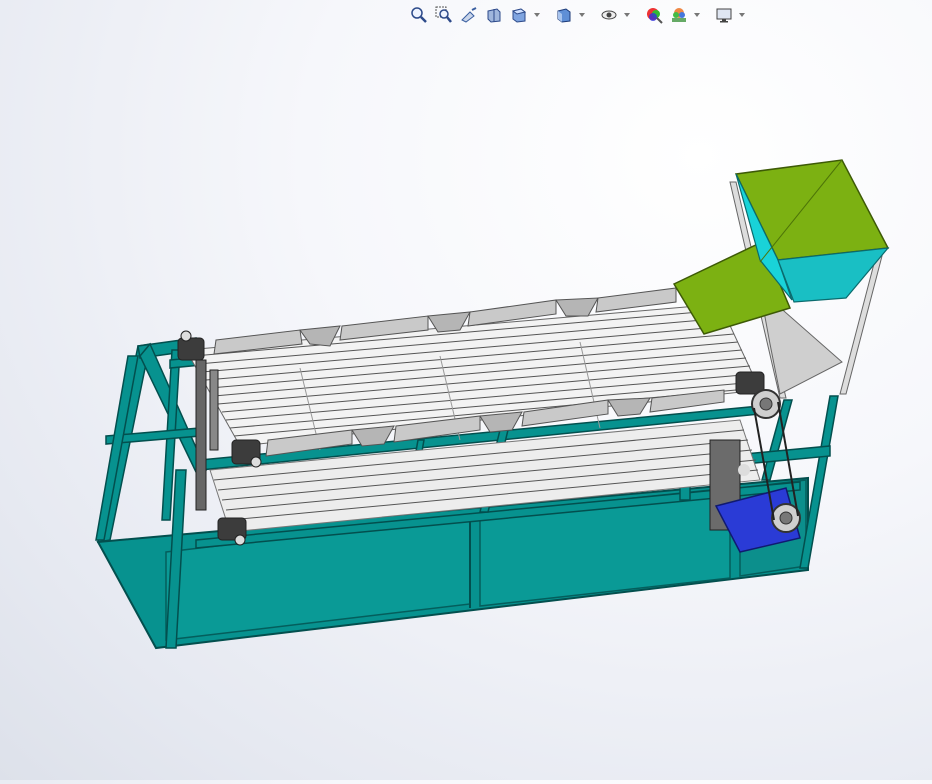 The width and height of the screenshot is (932, 784). Describe the element at coordinates (697, 15) in the screenshot. I see `apply-scene-dropdown` at that location.